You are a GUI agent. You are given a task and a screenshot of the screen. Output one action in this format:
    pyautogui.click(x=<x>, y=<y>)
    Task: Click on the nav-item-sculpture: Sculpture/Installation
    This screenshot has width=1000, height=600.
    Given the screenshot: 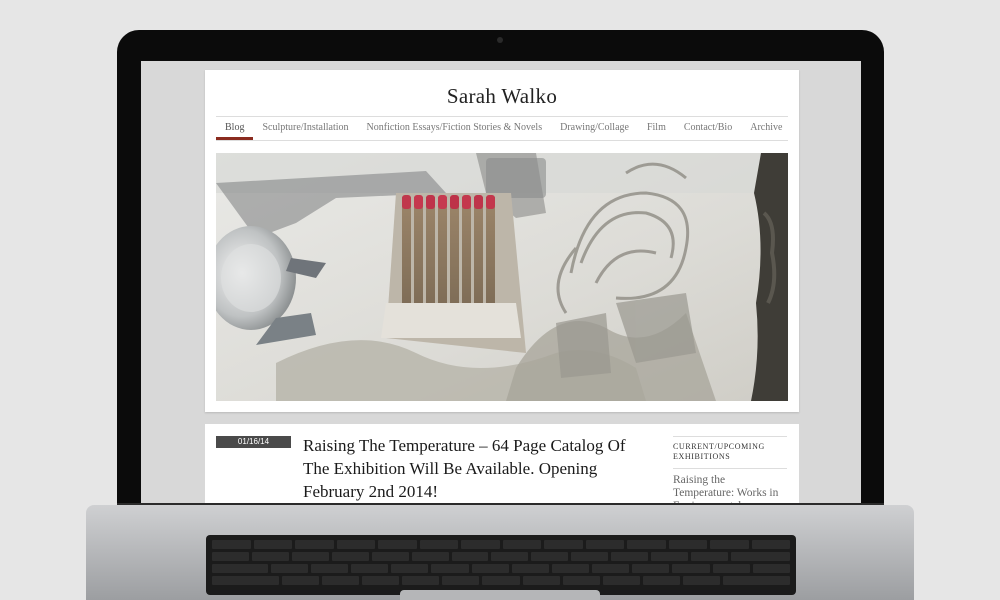 What is the action you would take?
    pyautogui.click(x=305, y=132)
    